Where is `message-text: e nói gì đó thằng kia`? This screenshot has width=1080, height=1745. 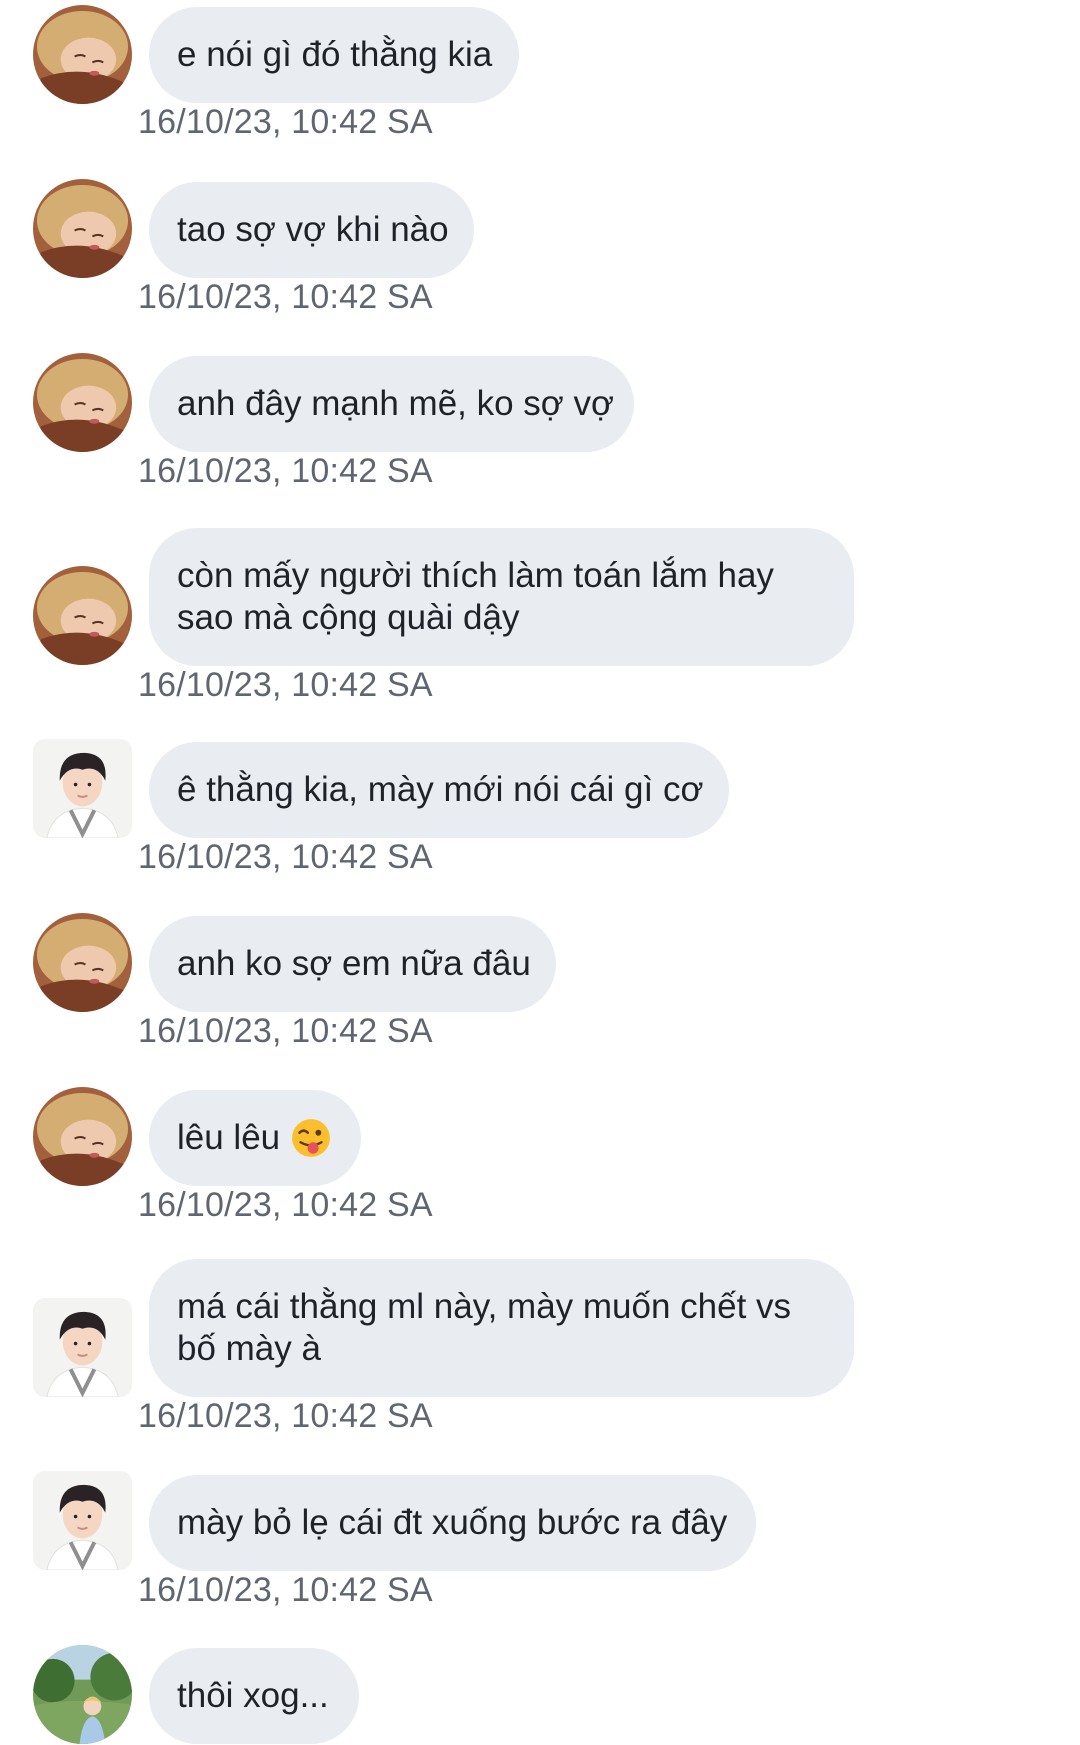 message-text: e nói gì đó thằng kia is located at coordinates (335, 54).